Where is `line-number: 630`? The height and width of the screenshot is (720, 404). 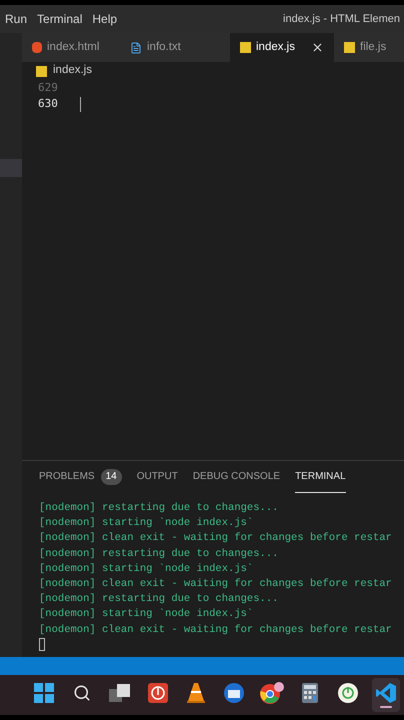
line-number: 630 is located at coordinates (48, 104).